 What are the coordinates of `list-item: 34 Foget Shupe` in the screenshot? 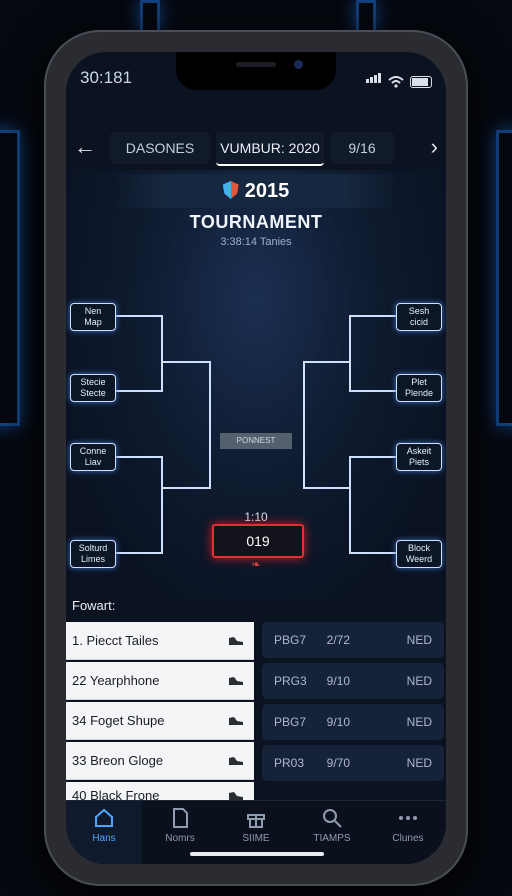 It's located at (160, 721).